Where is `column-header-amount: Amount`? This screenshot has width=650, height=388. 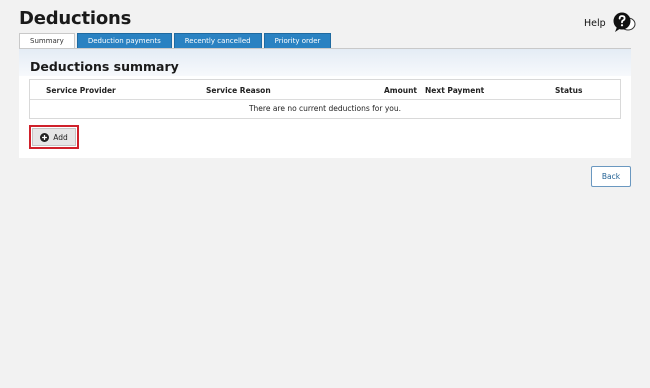 column-header-amount: Amount is located at coordinates (392, 90).